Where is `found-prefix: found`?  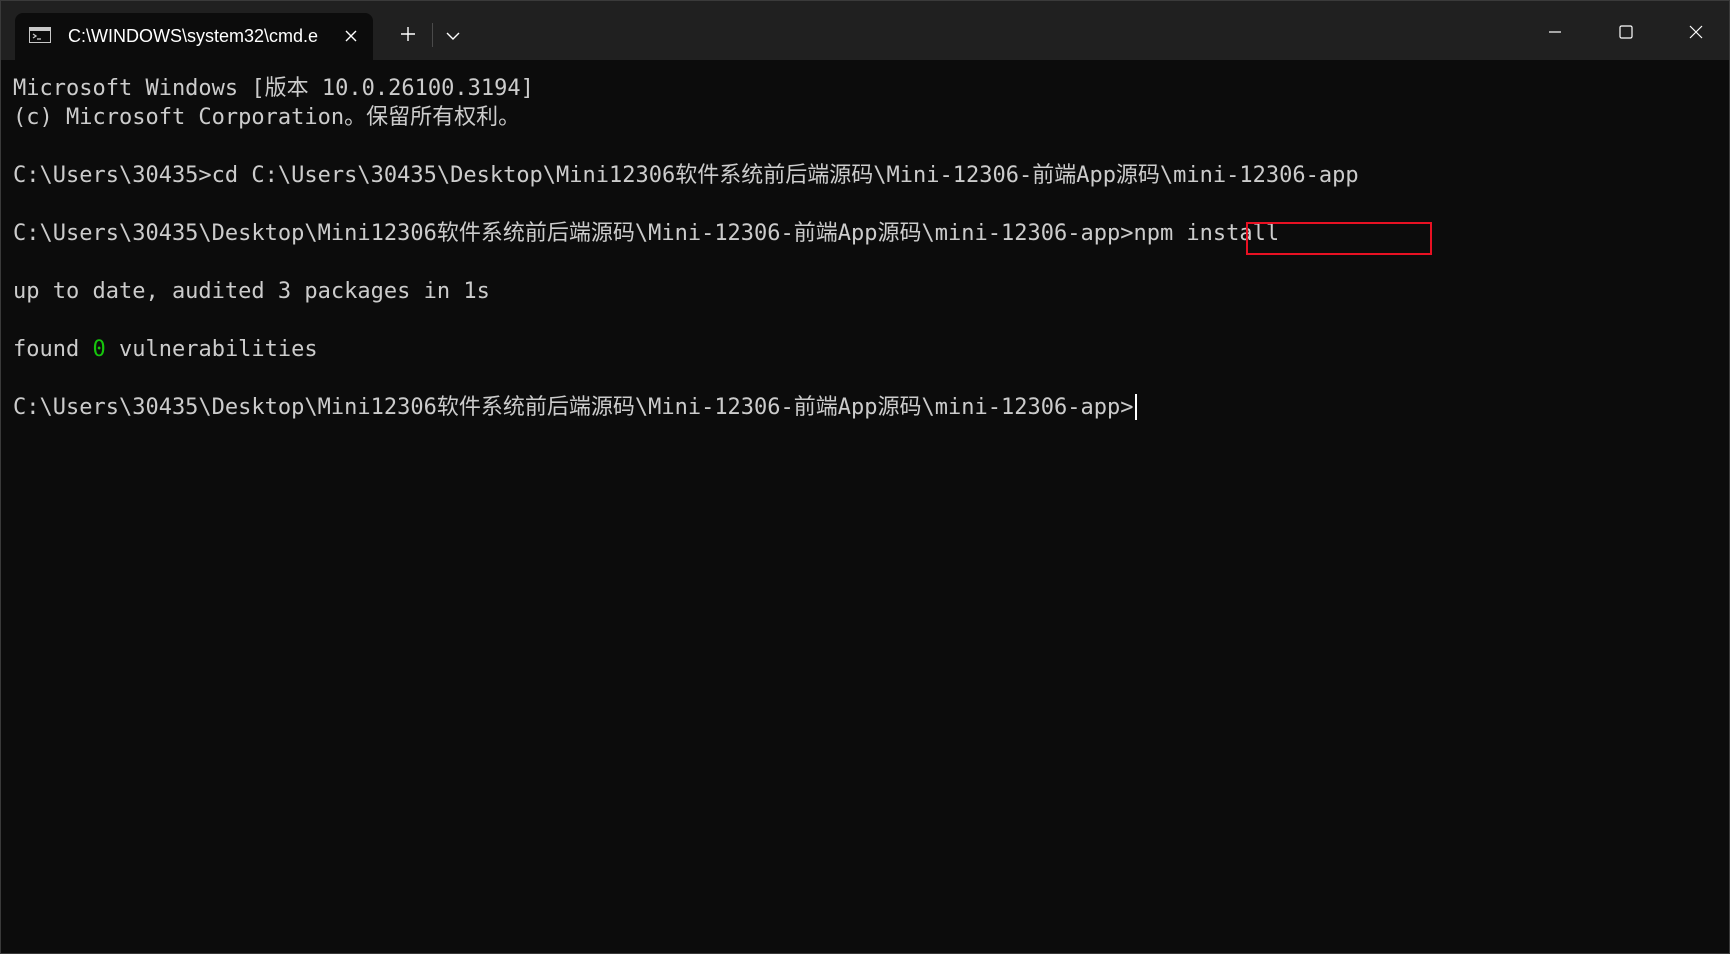 found-prefix: found is located at coordinates (53, 349).